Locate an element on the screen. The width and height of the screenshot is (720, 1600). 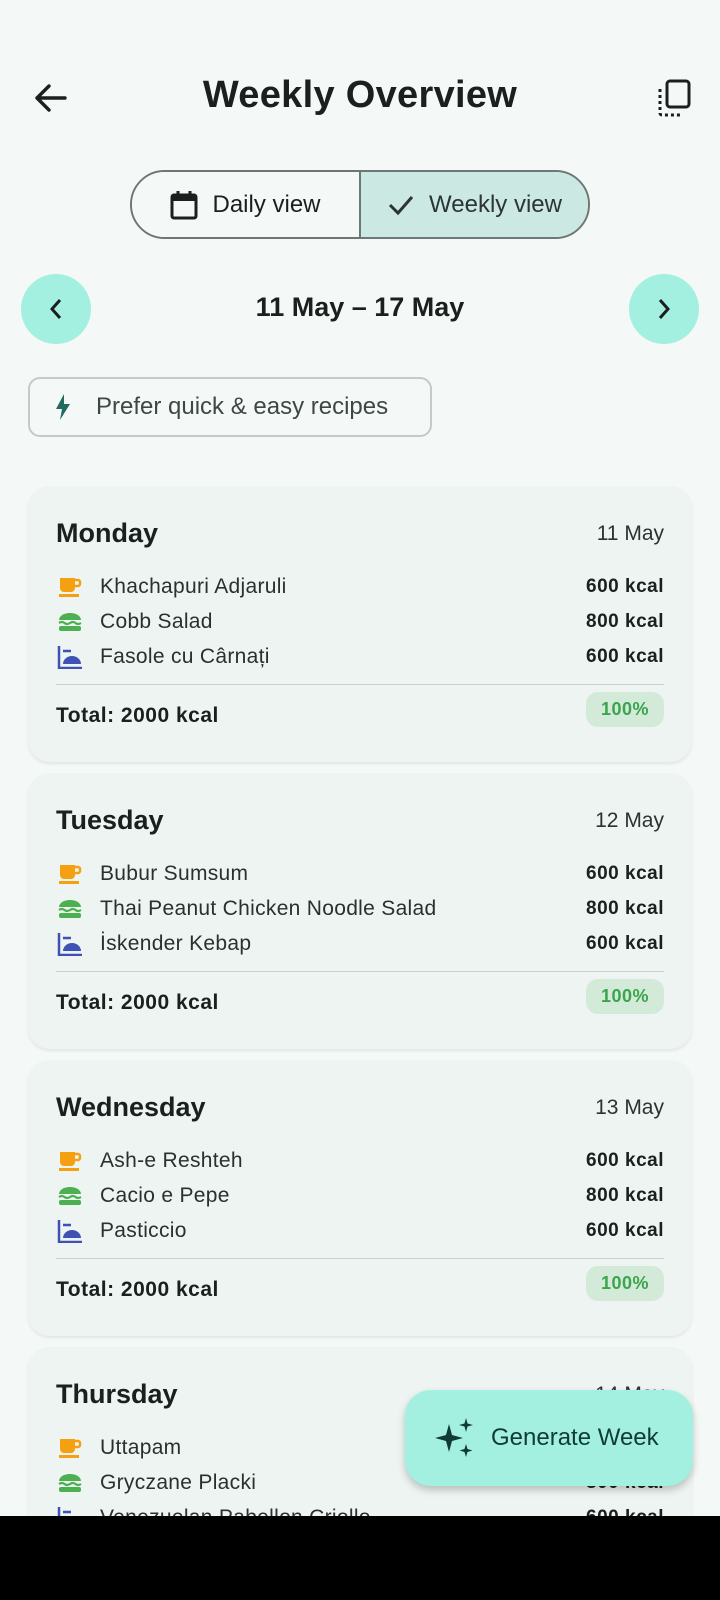
meal-name: İskender Kebap is located at coordinates (176, 943).